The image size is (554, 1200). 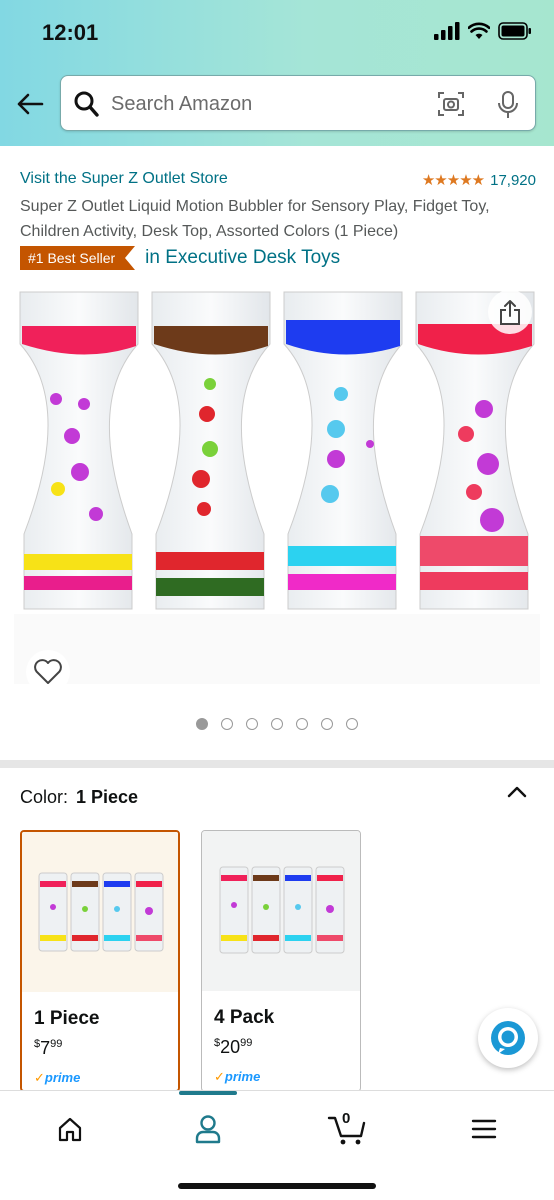 What do you see at coordinates (242, 258) in the screenshot?
I see `best-seller-category-link: in Executive Desk Toys` at bounding box center [242, 258].